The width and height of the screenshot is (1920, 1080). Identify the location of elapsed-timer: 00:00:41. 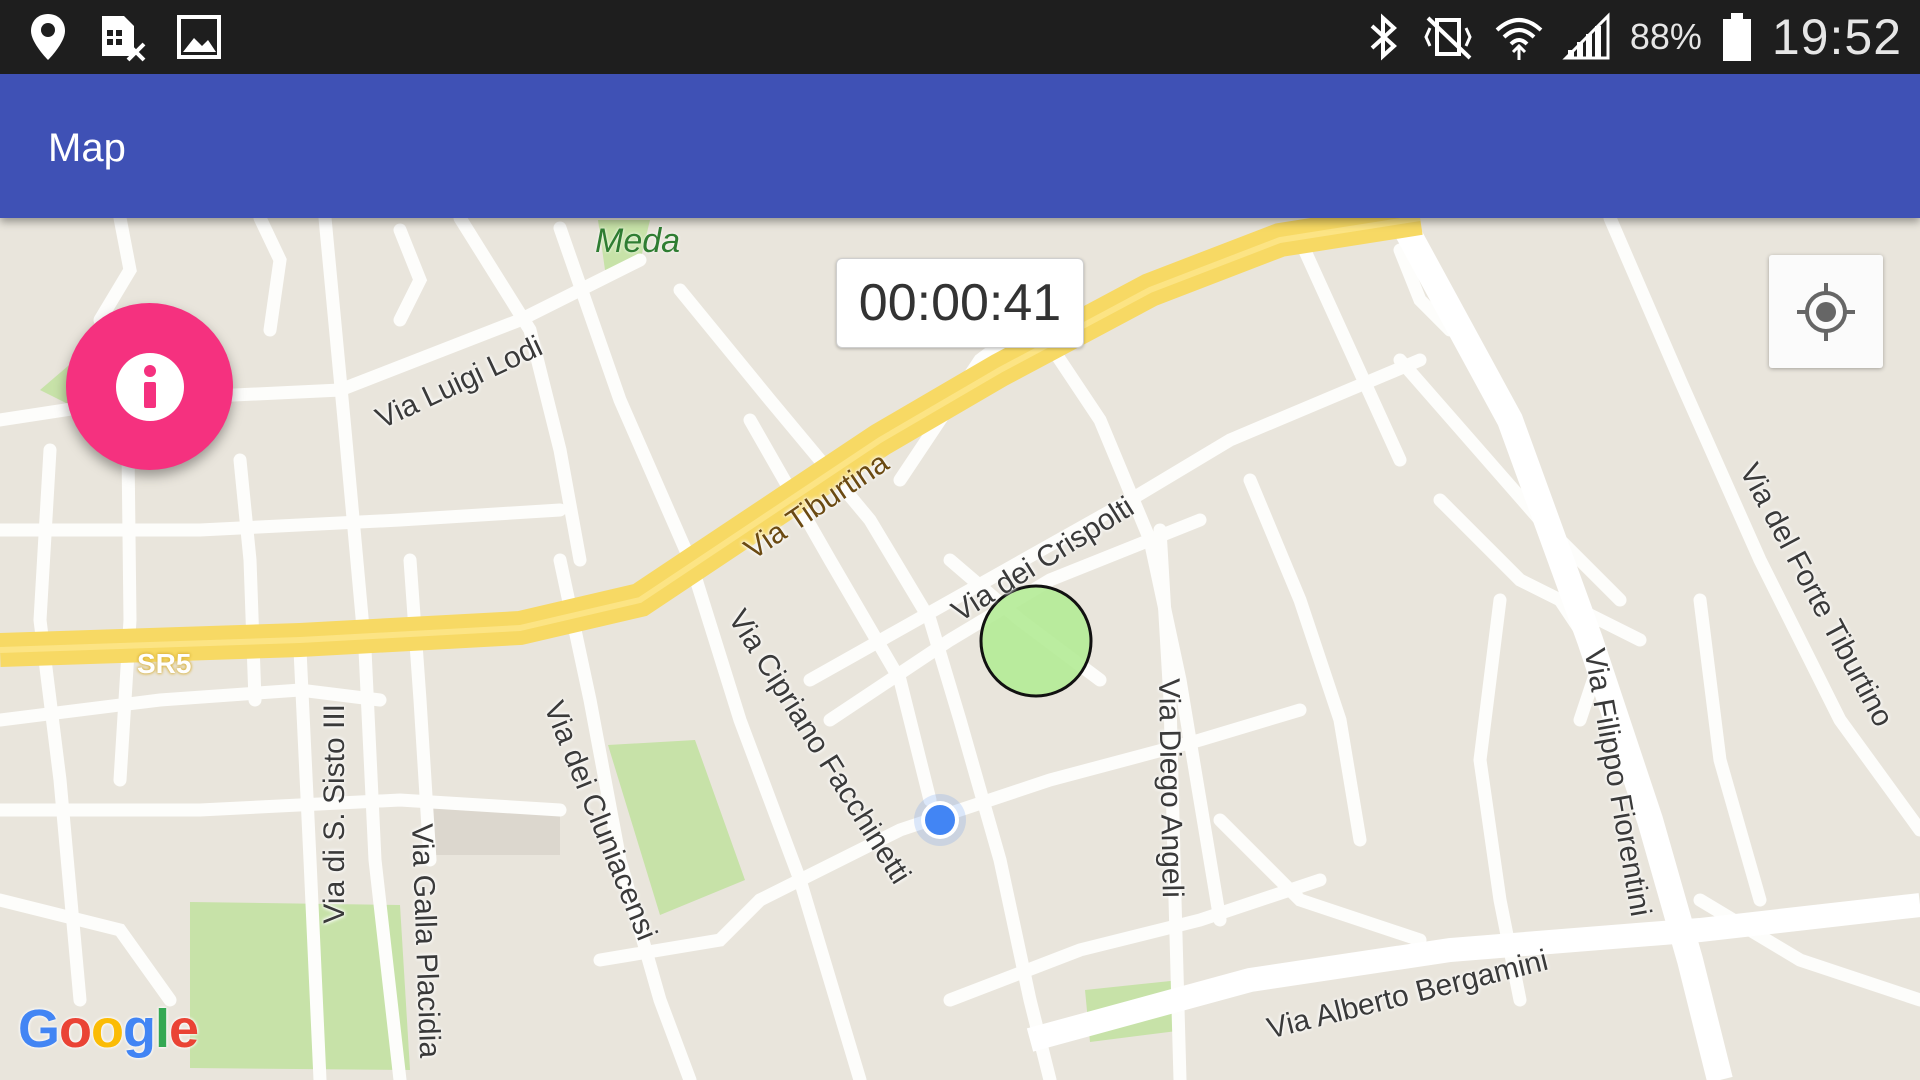
(960, 303).